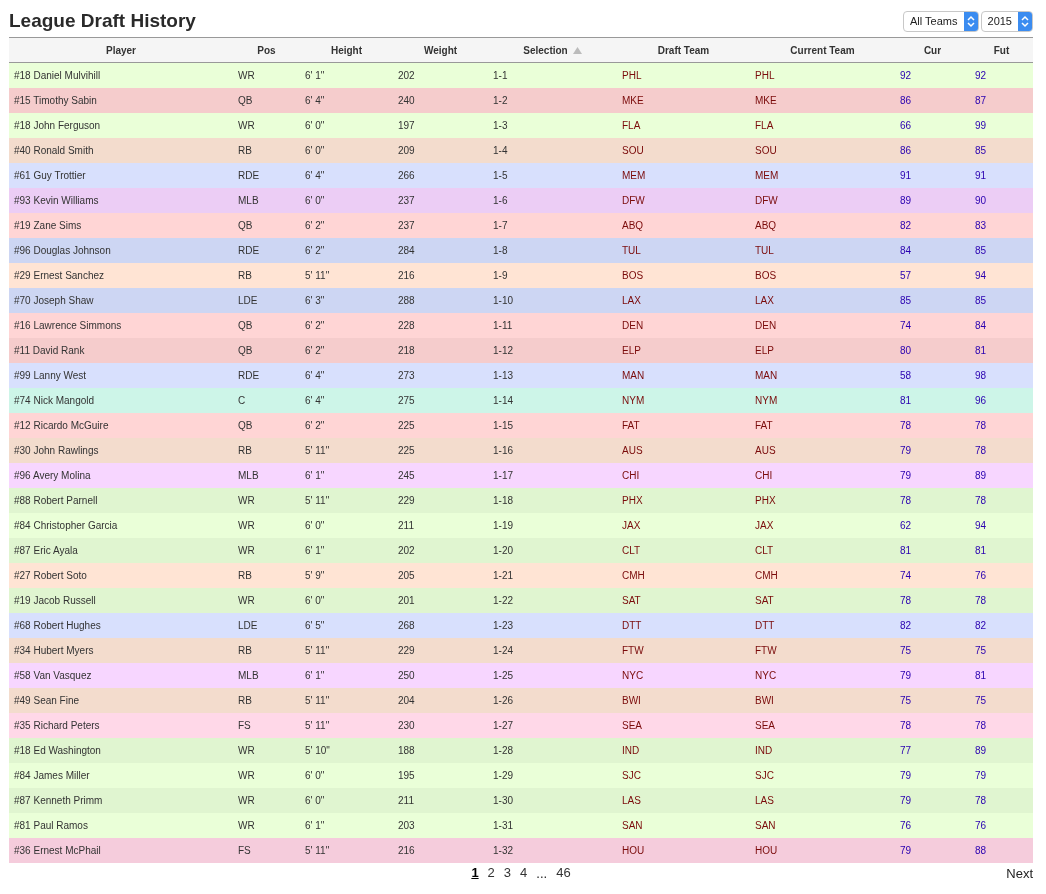  Describe the element at coordinates (440, 50) in the screenshot. I see `column-header: Weight` at that location.